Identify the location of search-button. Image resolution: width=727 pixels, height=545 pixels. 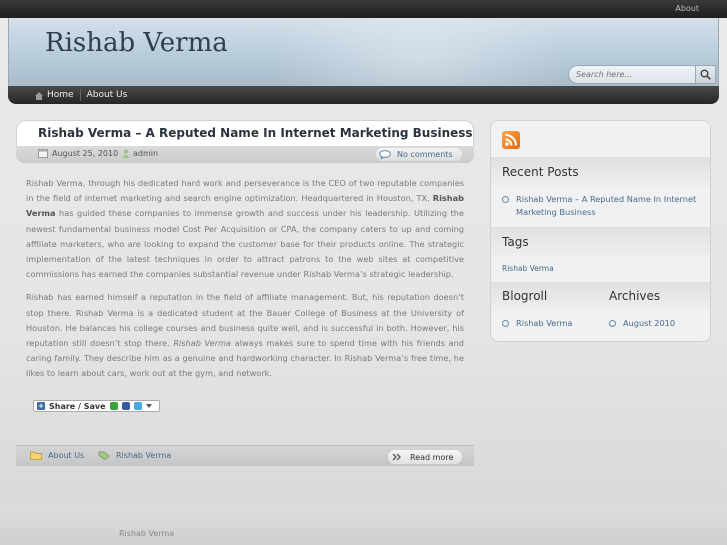
(705, 74).